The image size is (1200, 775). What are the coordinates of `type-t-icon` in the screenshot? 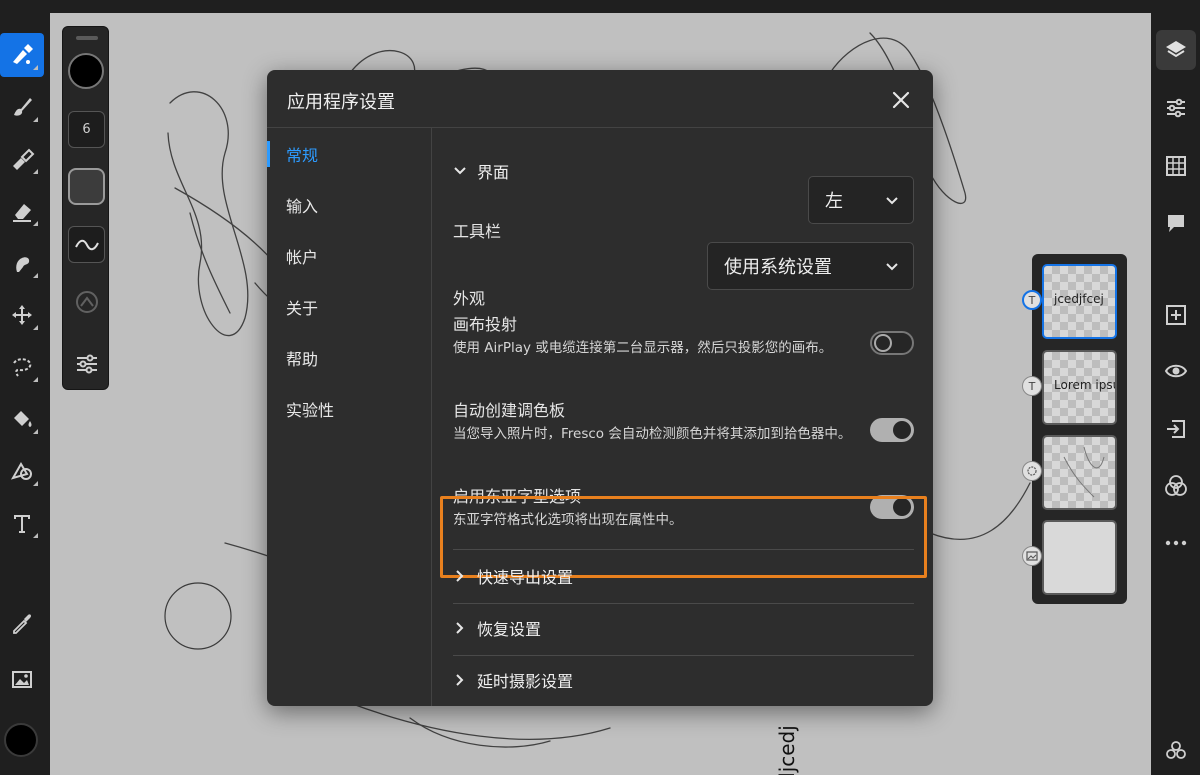 It's located at (22, 524).